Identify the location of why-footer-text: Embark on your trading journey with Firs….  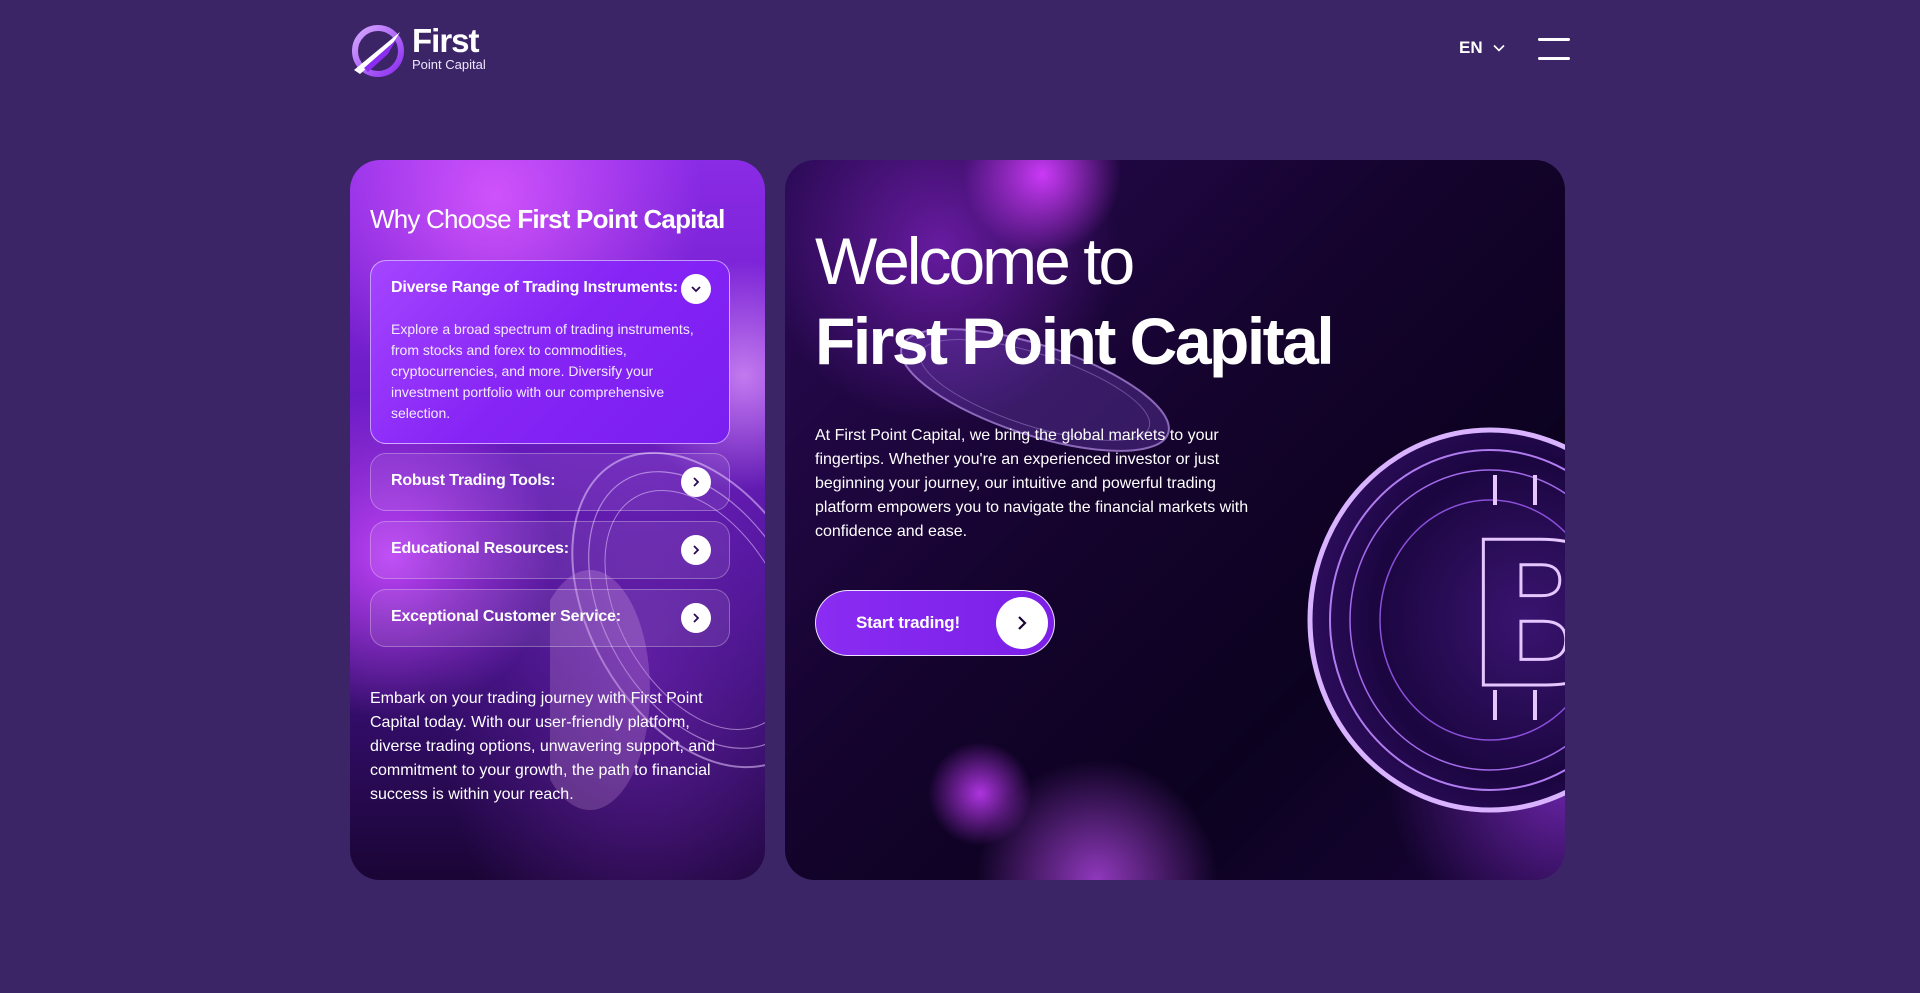
(543, 746).